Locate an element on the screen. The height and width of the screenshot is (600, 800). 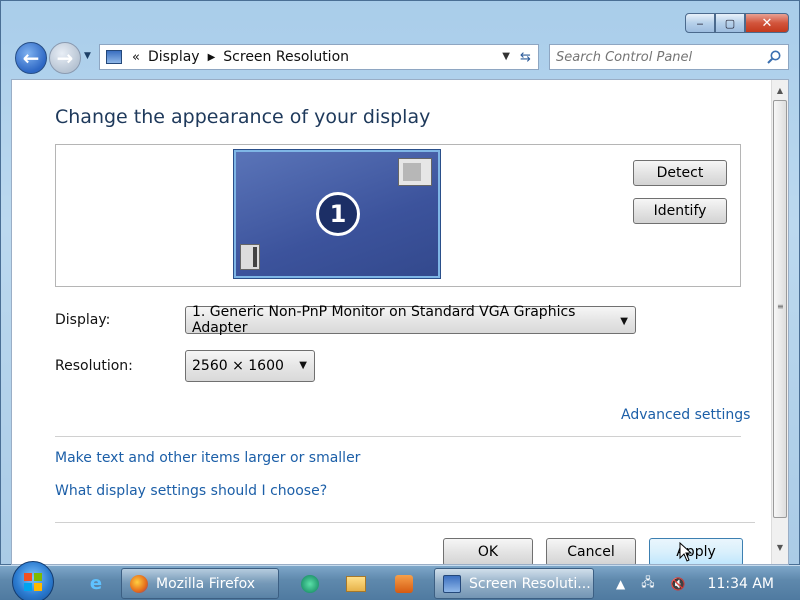
taskbar-item-firefox: Mozilla Firefox is located at coordinates (200, 583).